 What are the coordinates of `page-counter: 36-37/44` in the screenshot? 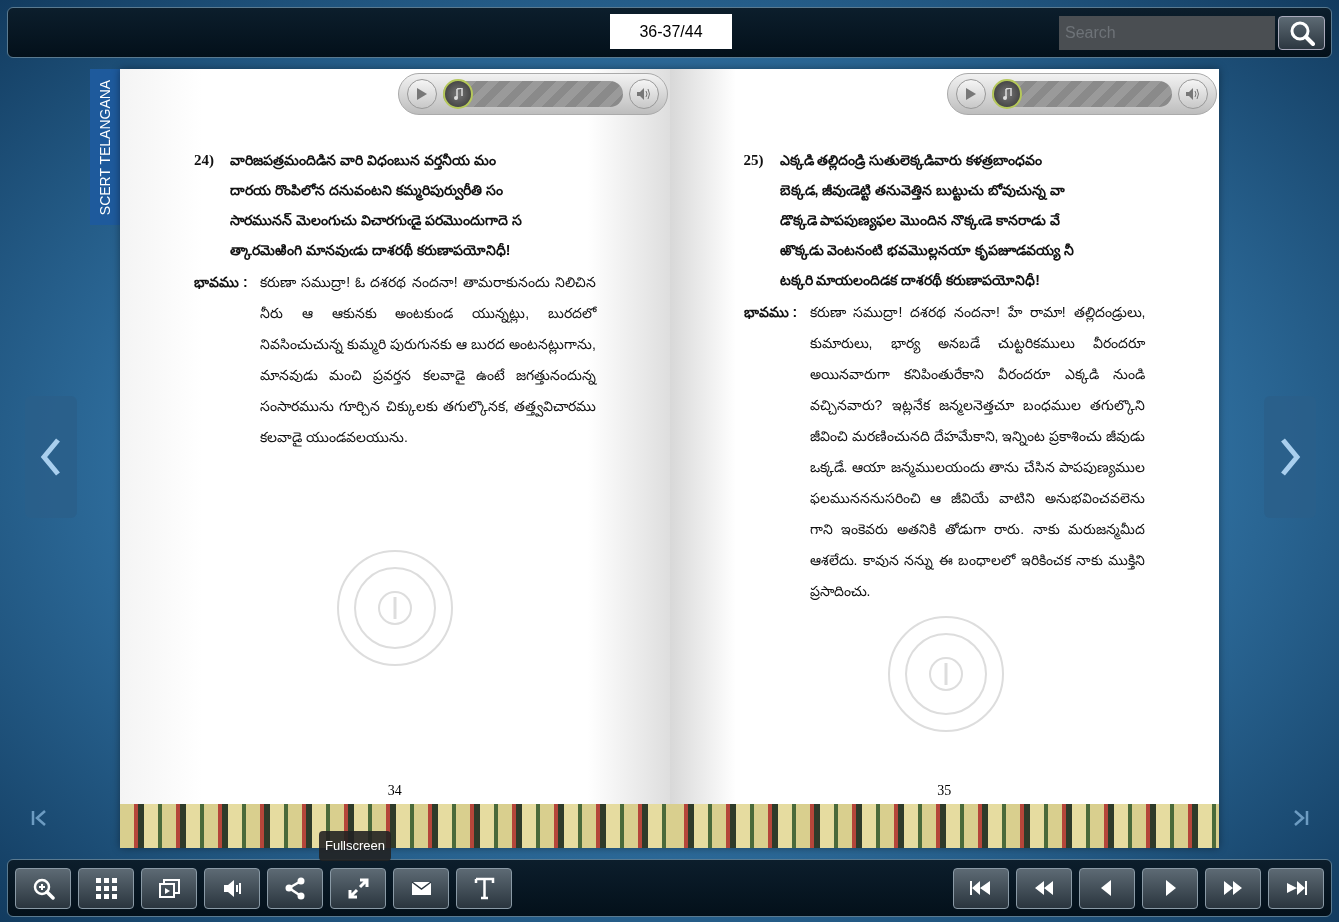 It's located at (671, 31).